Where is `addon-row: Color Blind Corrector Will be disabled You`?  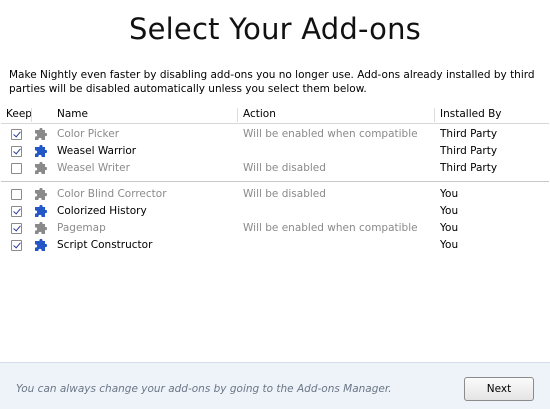 addon-row: Color Blind Corrector Will be disabled You is located at coordinates (275, 194).